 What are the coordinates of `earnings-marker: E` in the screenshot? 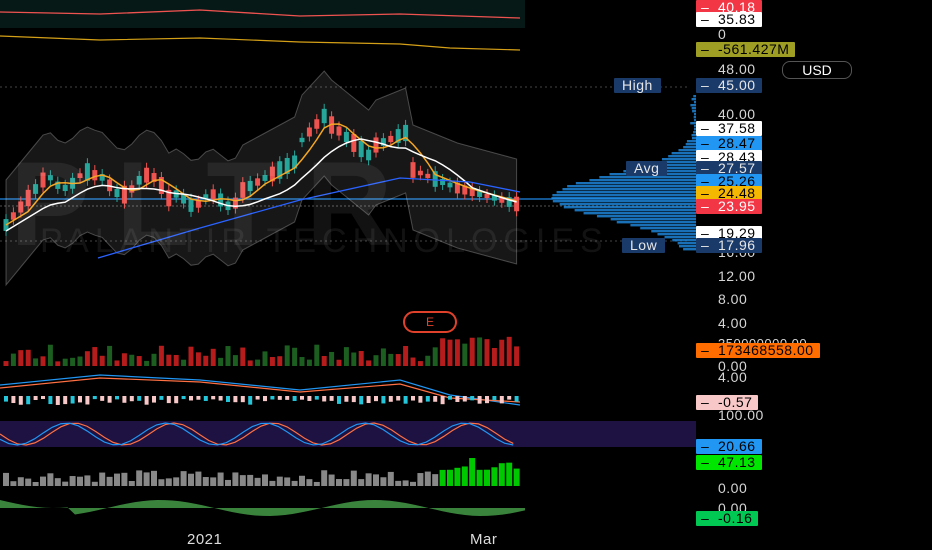 It's located at (430, 322).